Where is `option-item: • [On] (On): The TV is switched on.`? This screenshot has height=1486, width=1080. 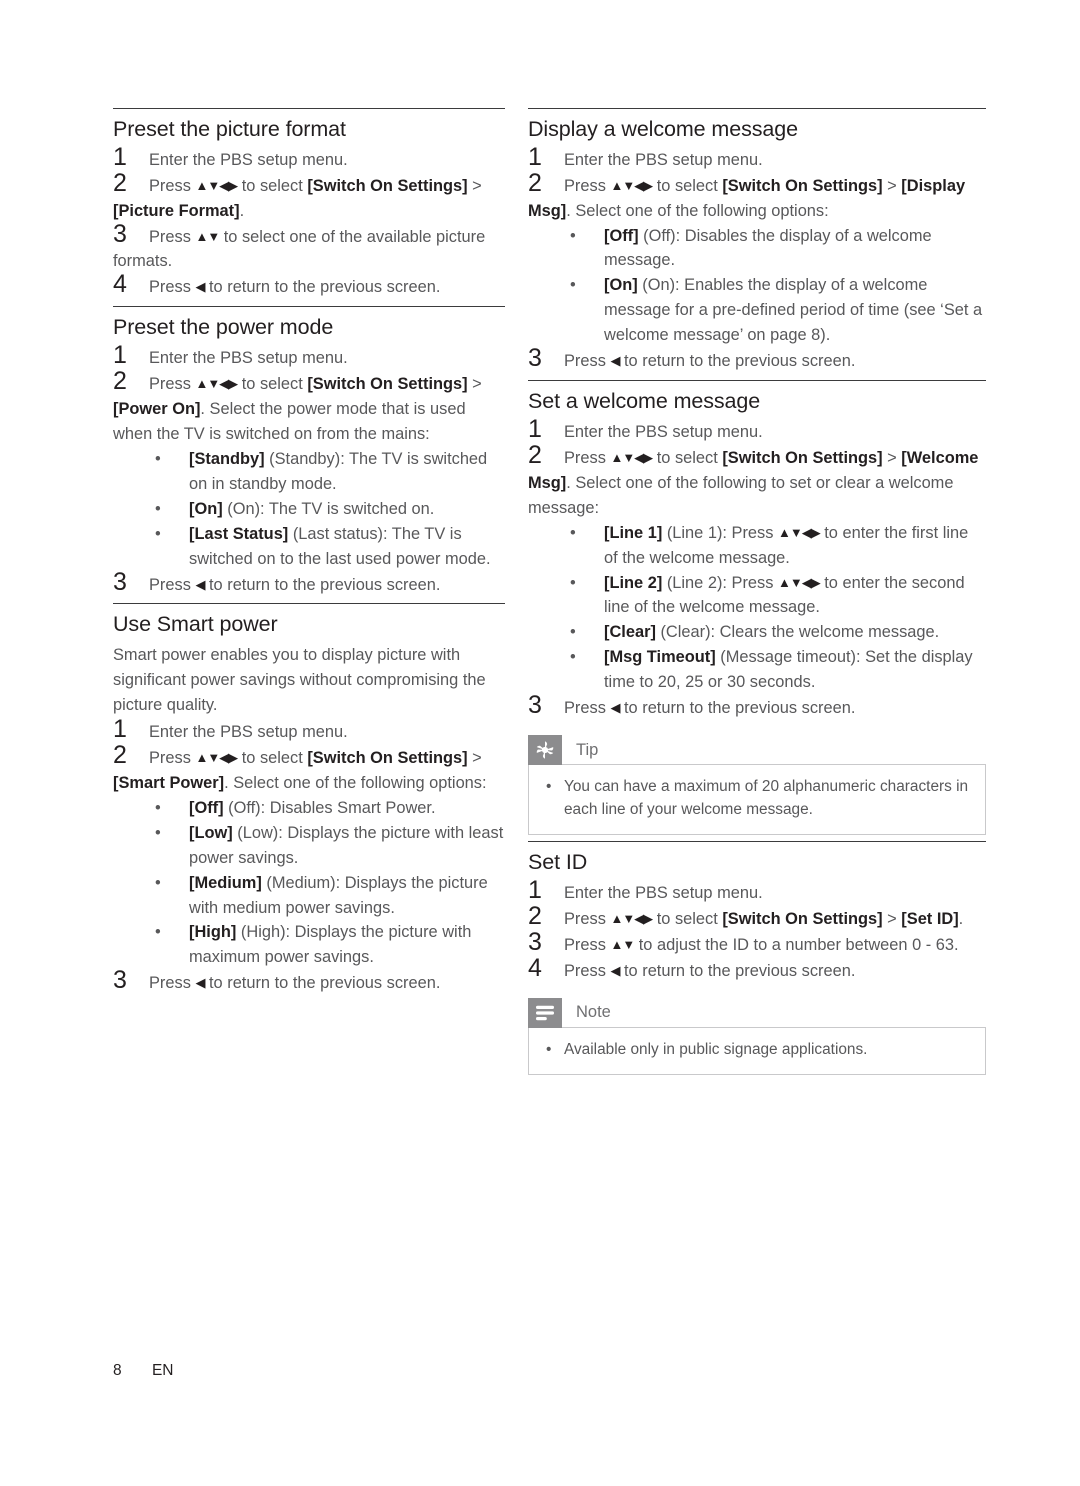 option-item: • [On] (On): The TV is switched on. is located at coordinates (309, 509).